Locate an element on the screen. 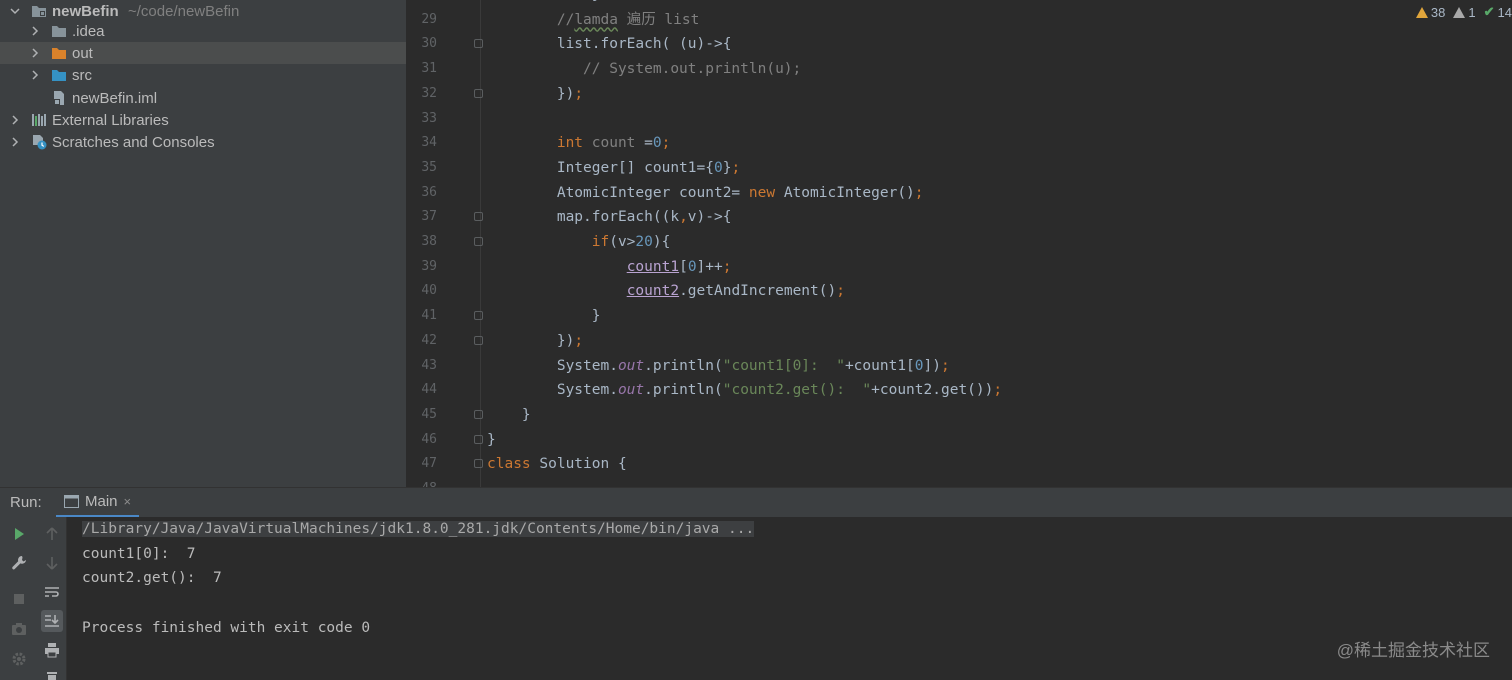  code-line: 29 //lamda 遍历 list is located at coordinates (959, 20).